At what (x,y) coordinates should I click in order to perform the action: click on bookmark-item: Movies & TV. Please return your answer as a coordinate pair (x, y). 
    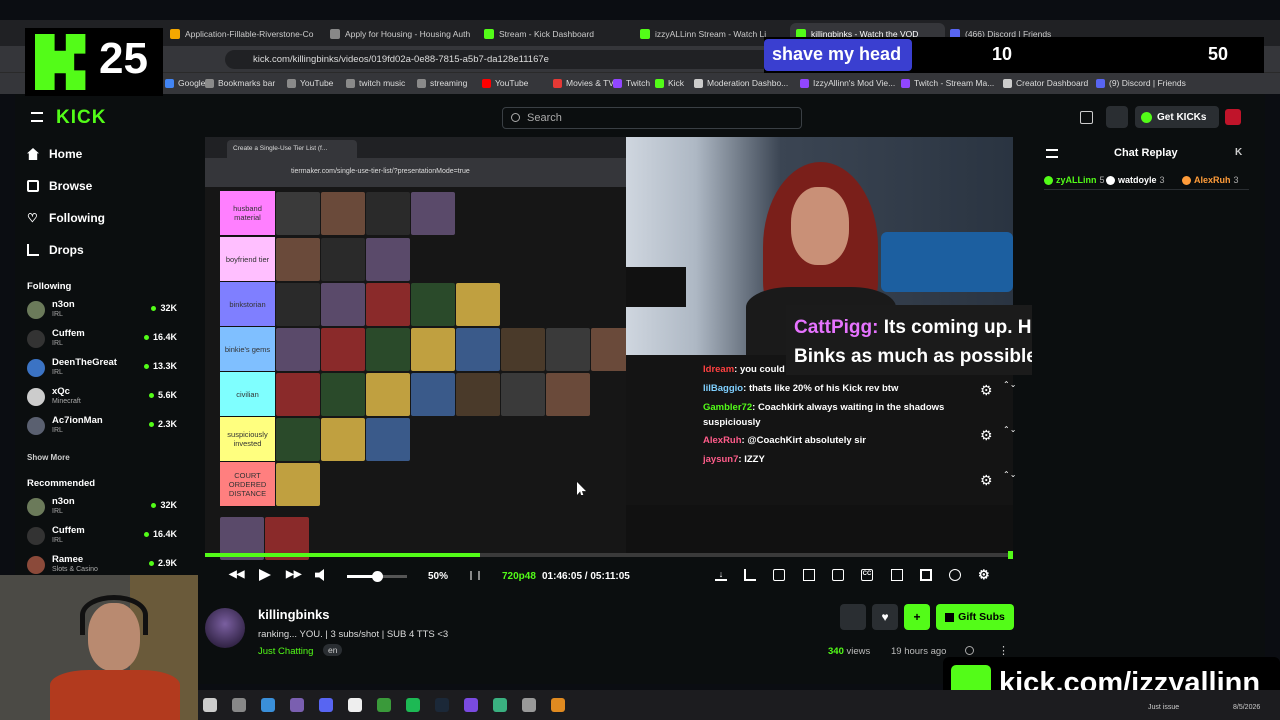
    Looking at the image, I should click on (583, 83).